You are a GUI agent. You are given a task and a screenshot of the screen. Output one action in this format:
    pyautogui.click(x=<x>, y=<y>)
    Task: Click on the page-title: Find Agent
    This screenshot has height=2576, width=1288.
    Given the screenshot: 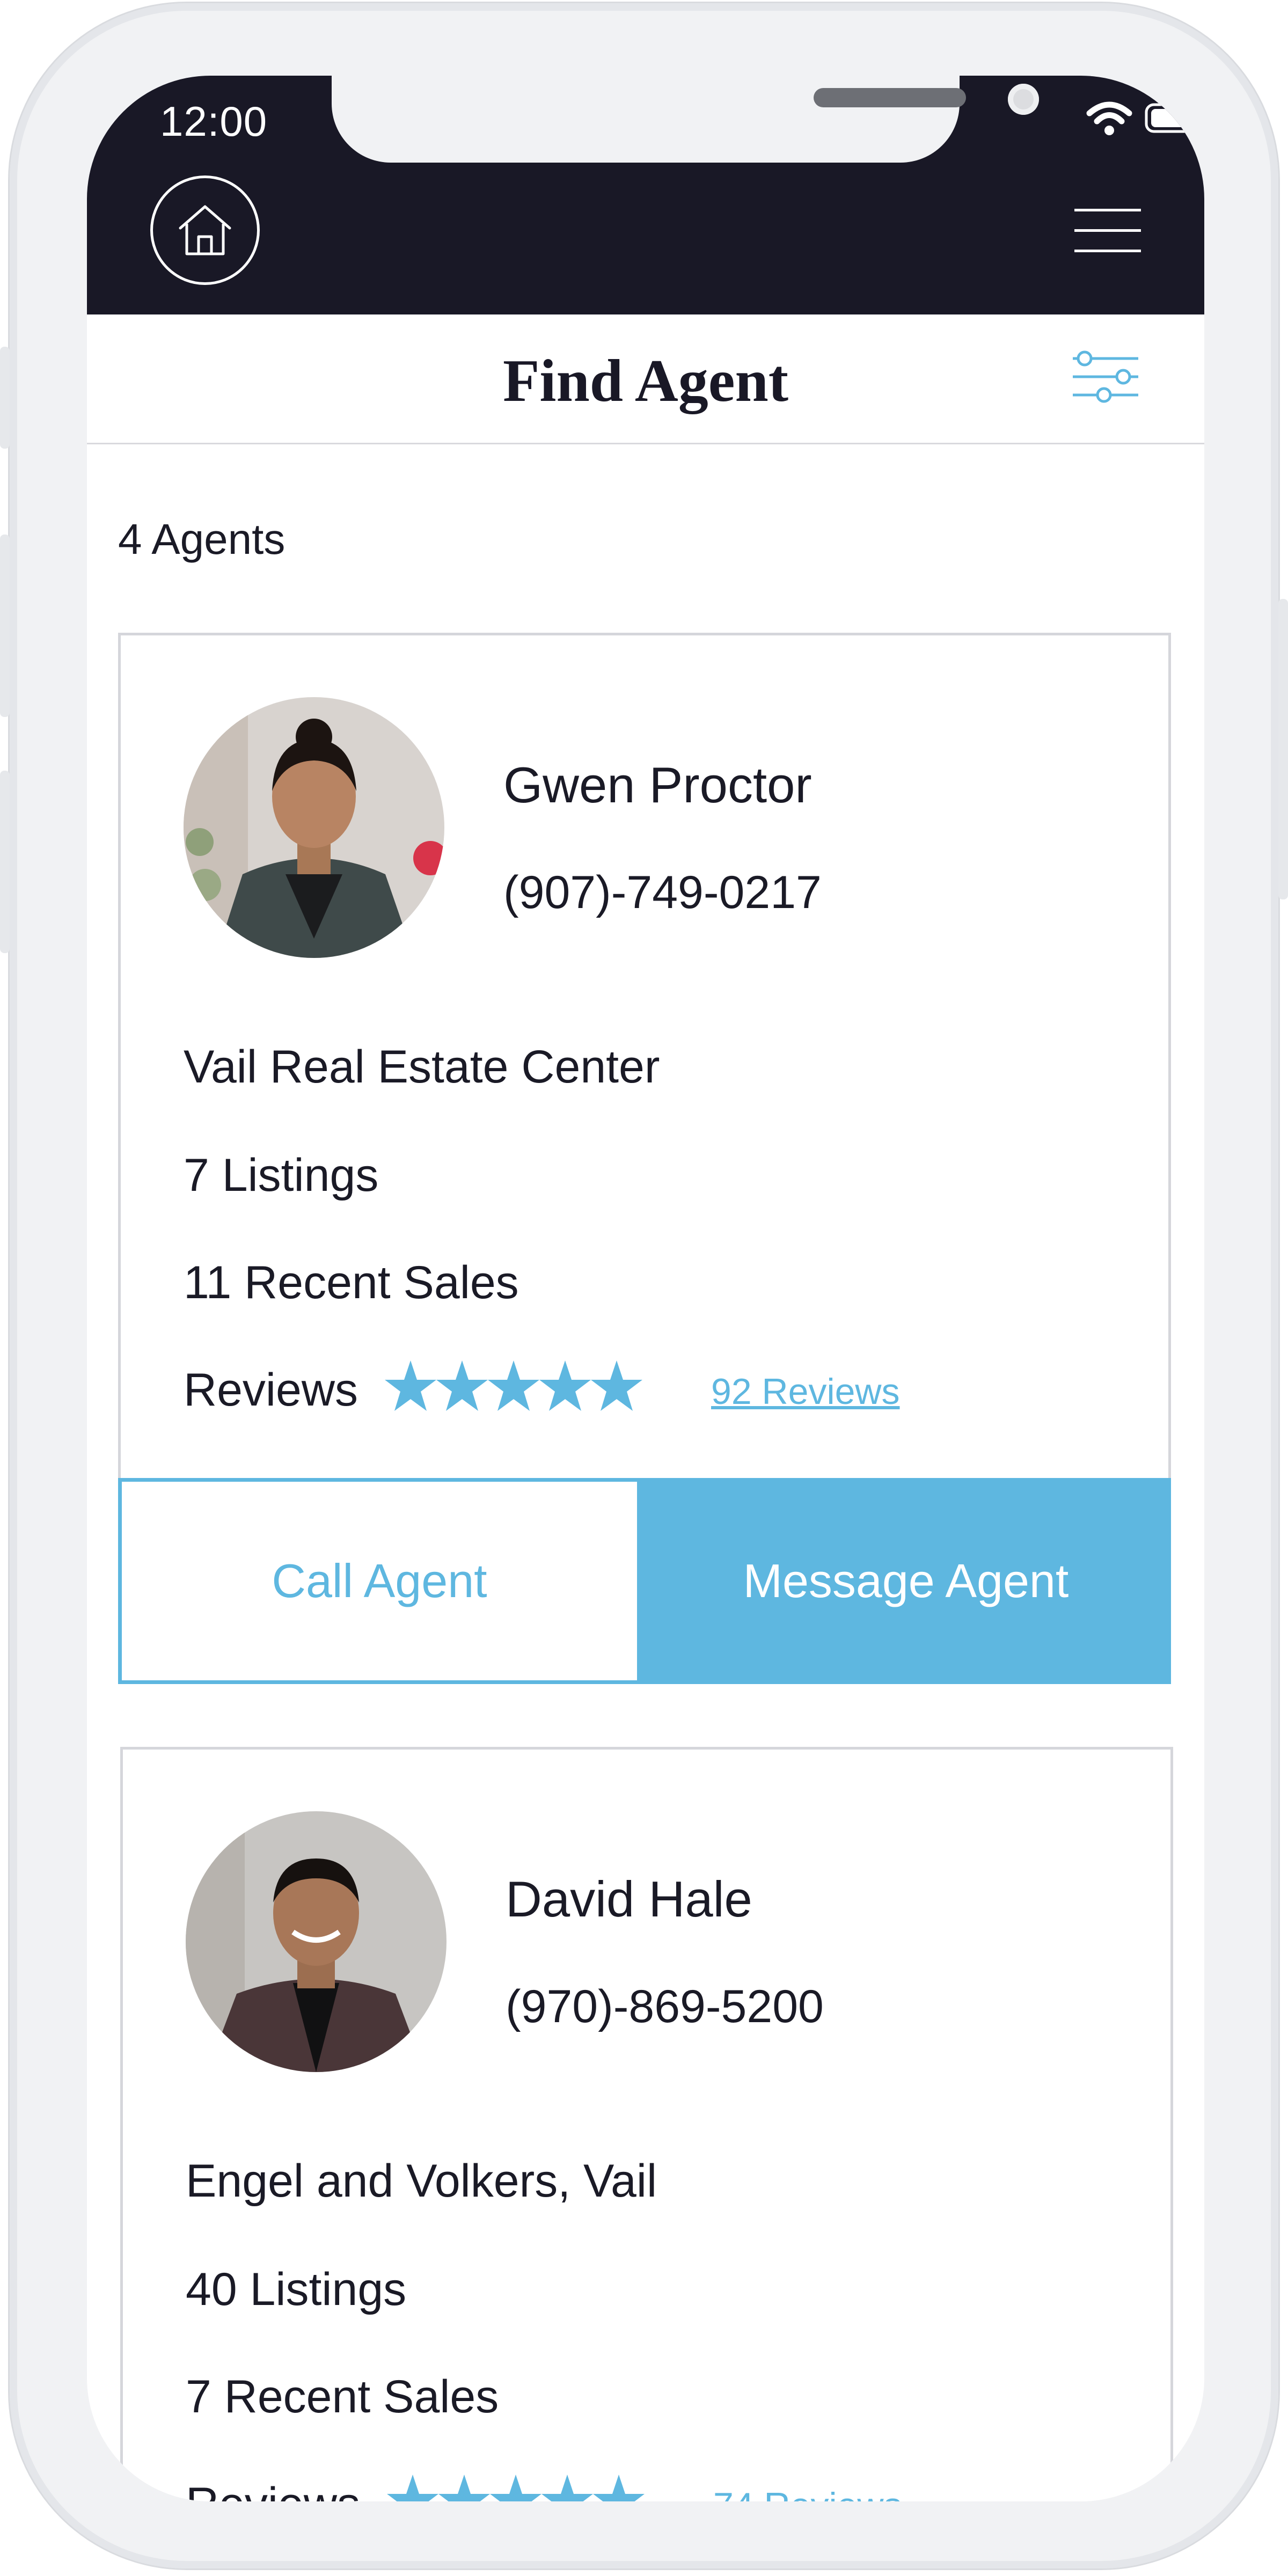 What is the action you would take?
    pyautogui.click(x=645, y=381)
    